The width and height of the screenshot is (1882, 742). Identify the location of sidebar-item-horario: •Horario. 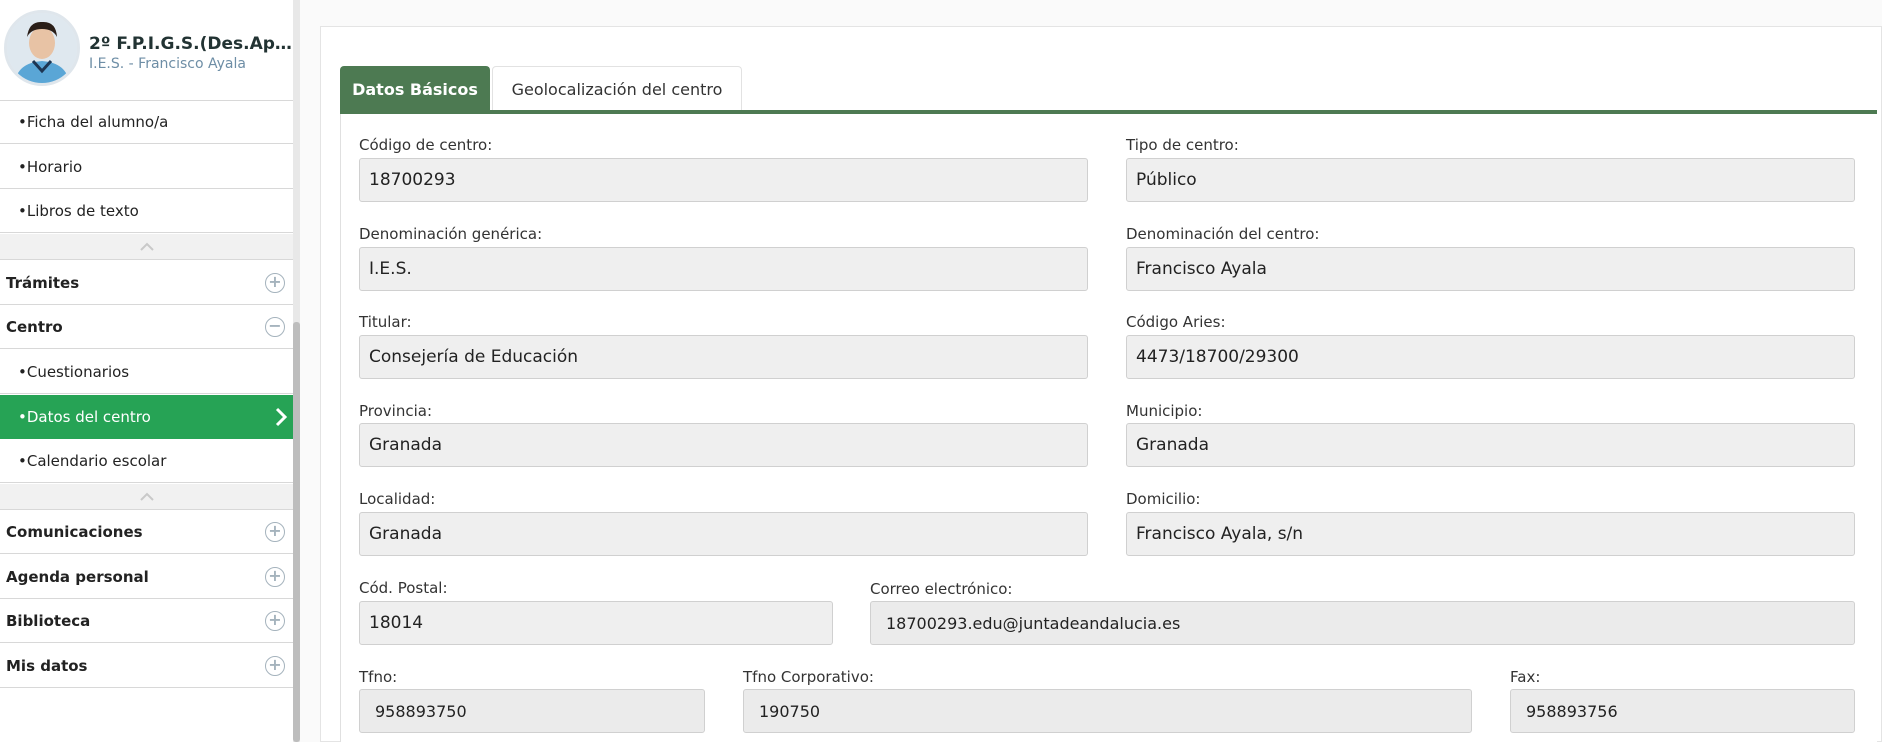
(146, 167).